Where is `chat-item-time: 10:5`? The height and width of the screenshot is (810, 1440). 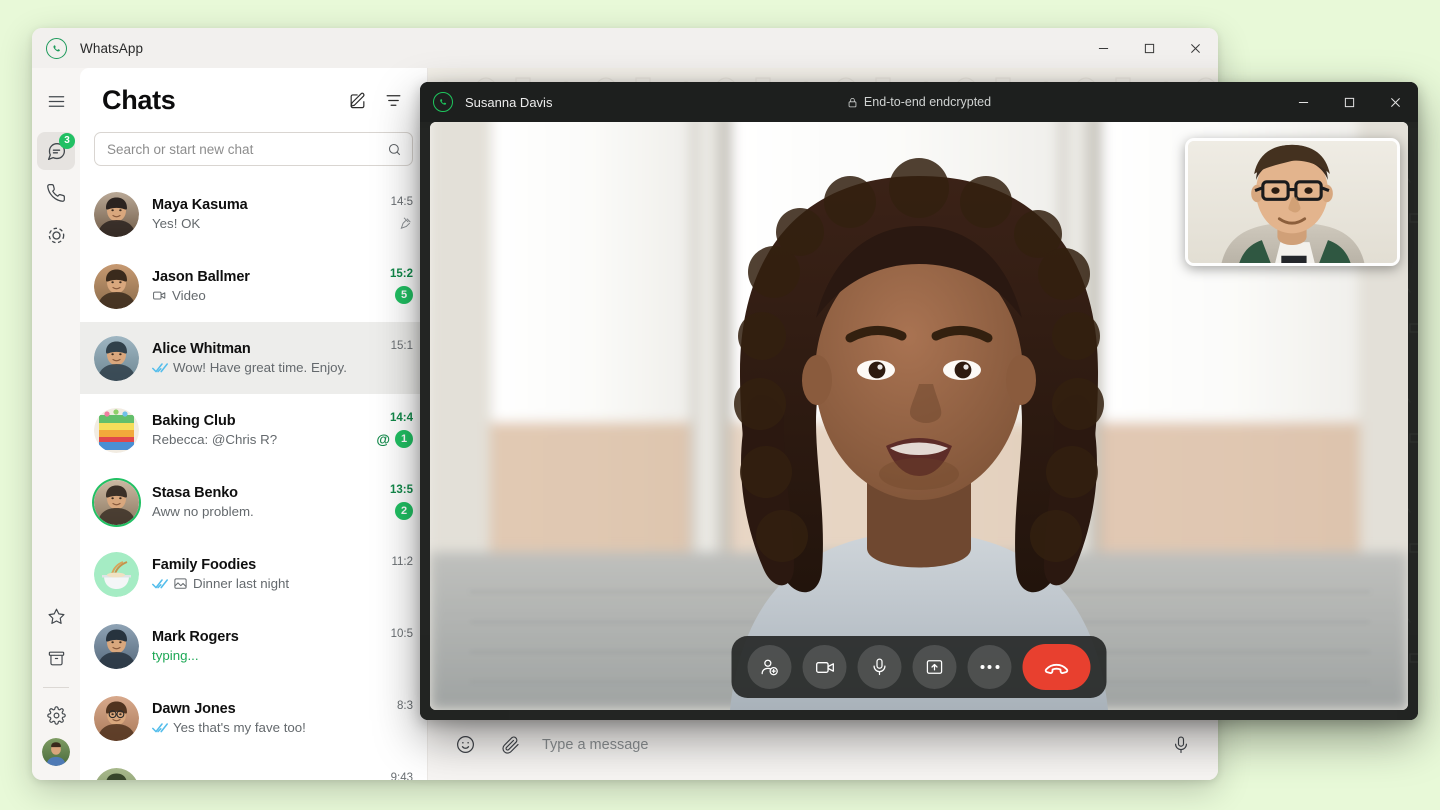 chat-item-time: 10:5 is located at coordinates (401, 634).